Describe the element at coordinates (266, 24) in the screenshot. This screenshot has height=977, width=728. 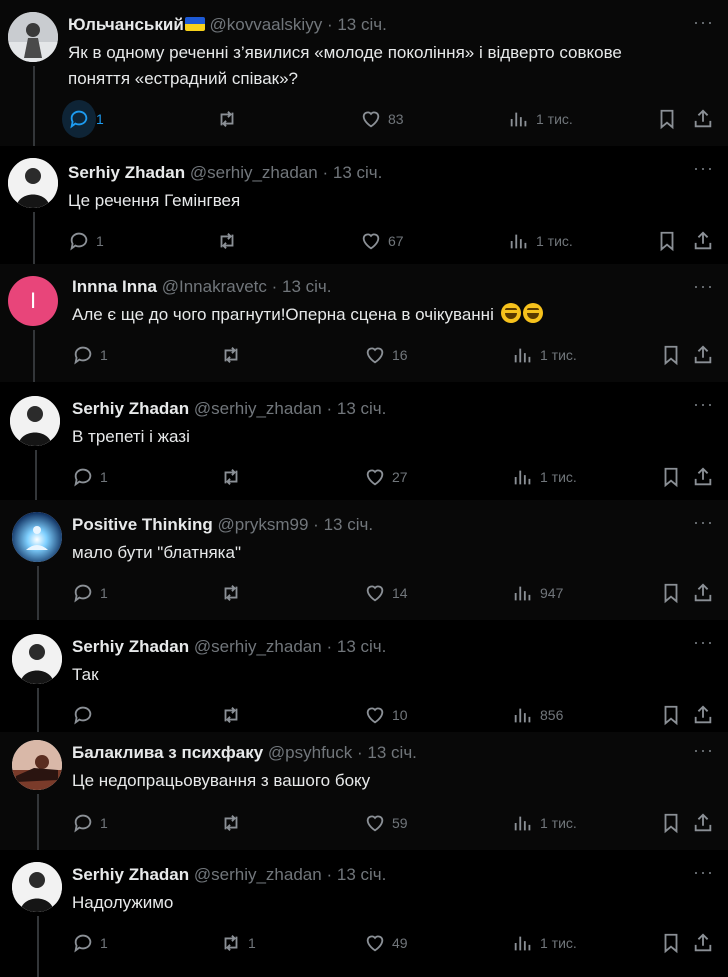
I see `user-handle: @kovvaalskiyy` at that location.